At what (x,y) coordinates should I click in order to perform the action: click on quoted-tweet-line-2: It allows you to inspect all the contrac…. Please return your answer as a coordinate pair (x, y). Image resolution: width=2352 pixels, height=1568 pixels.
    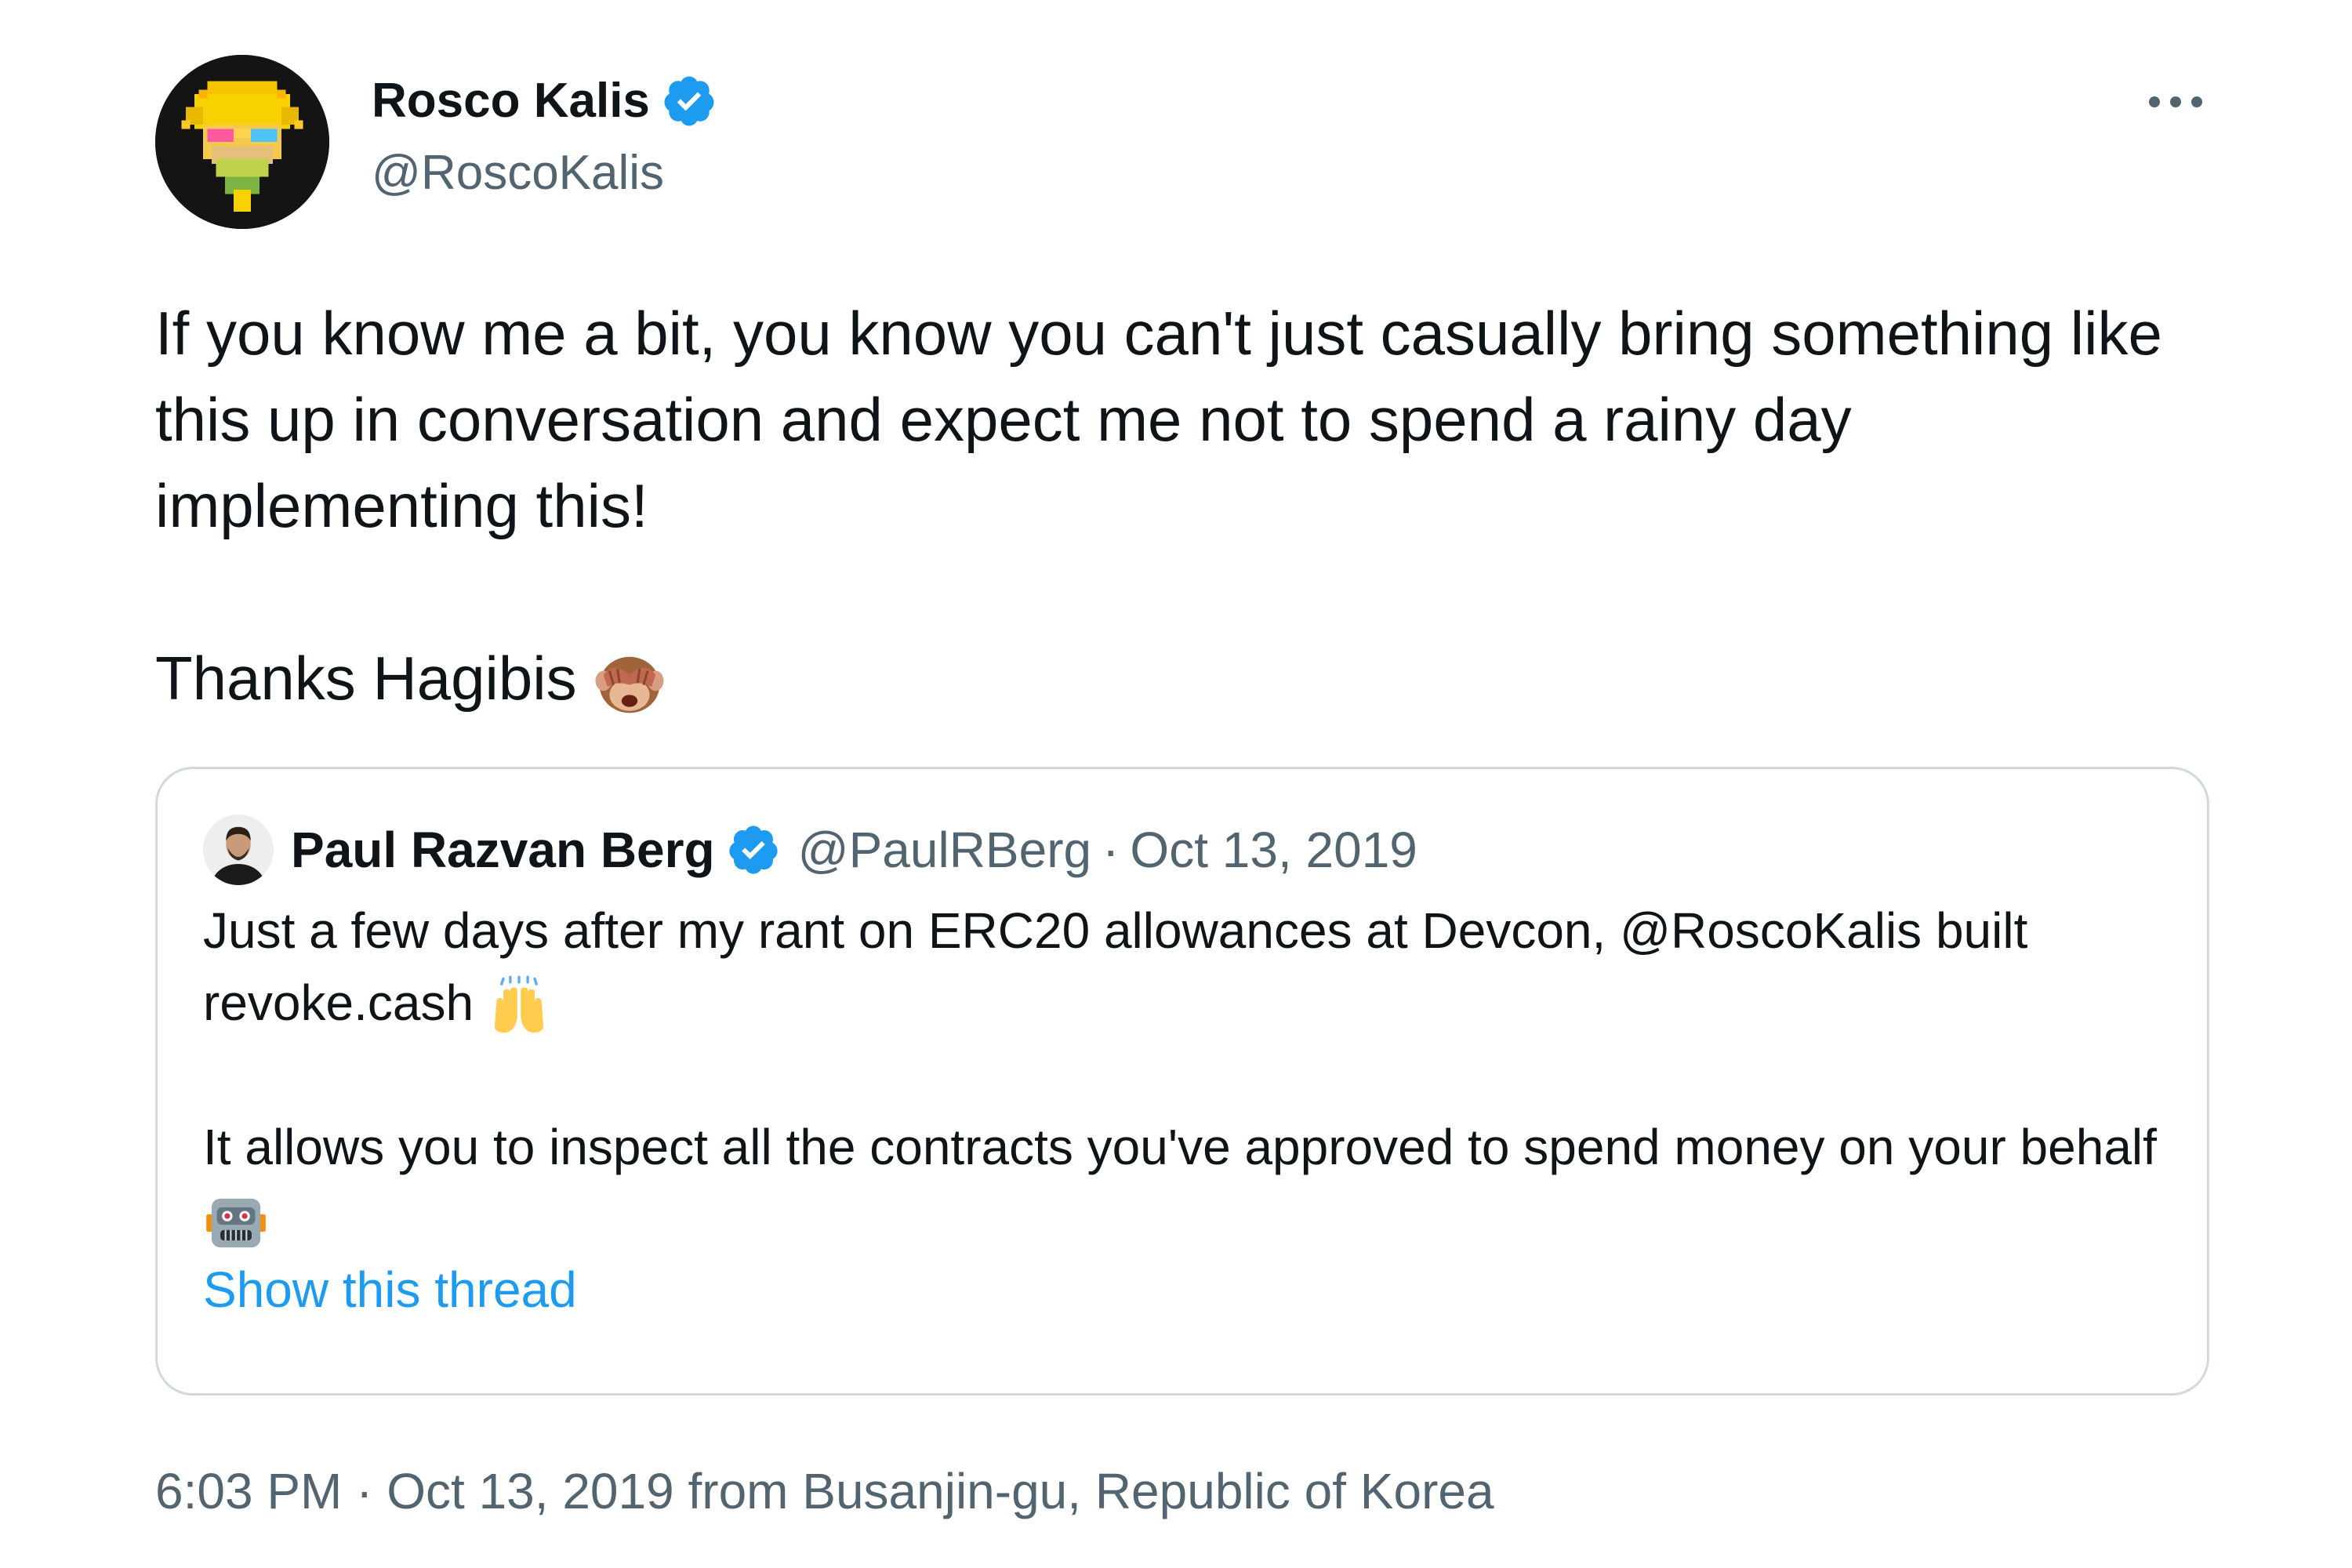
    Looking at the image, I should click on (1183, 1183).